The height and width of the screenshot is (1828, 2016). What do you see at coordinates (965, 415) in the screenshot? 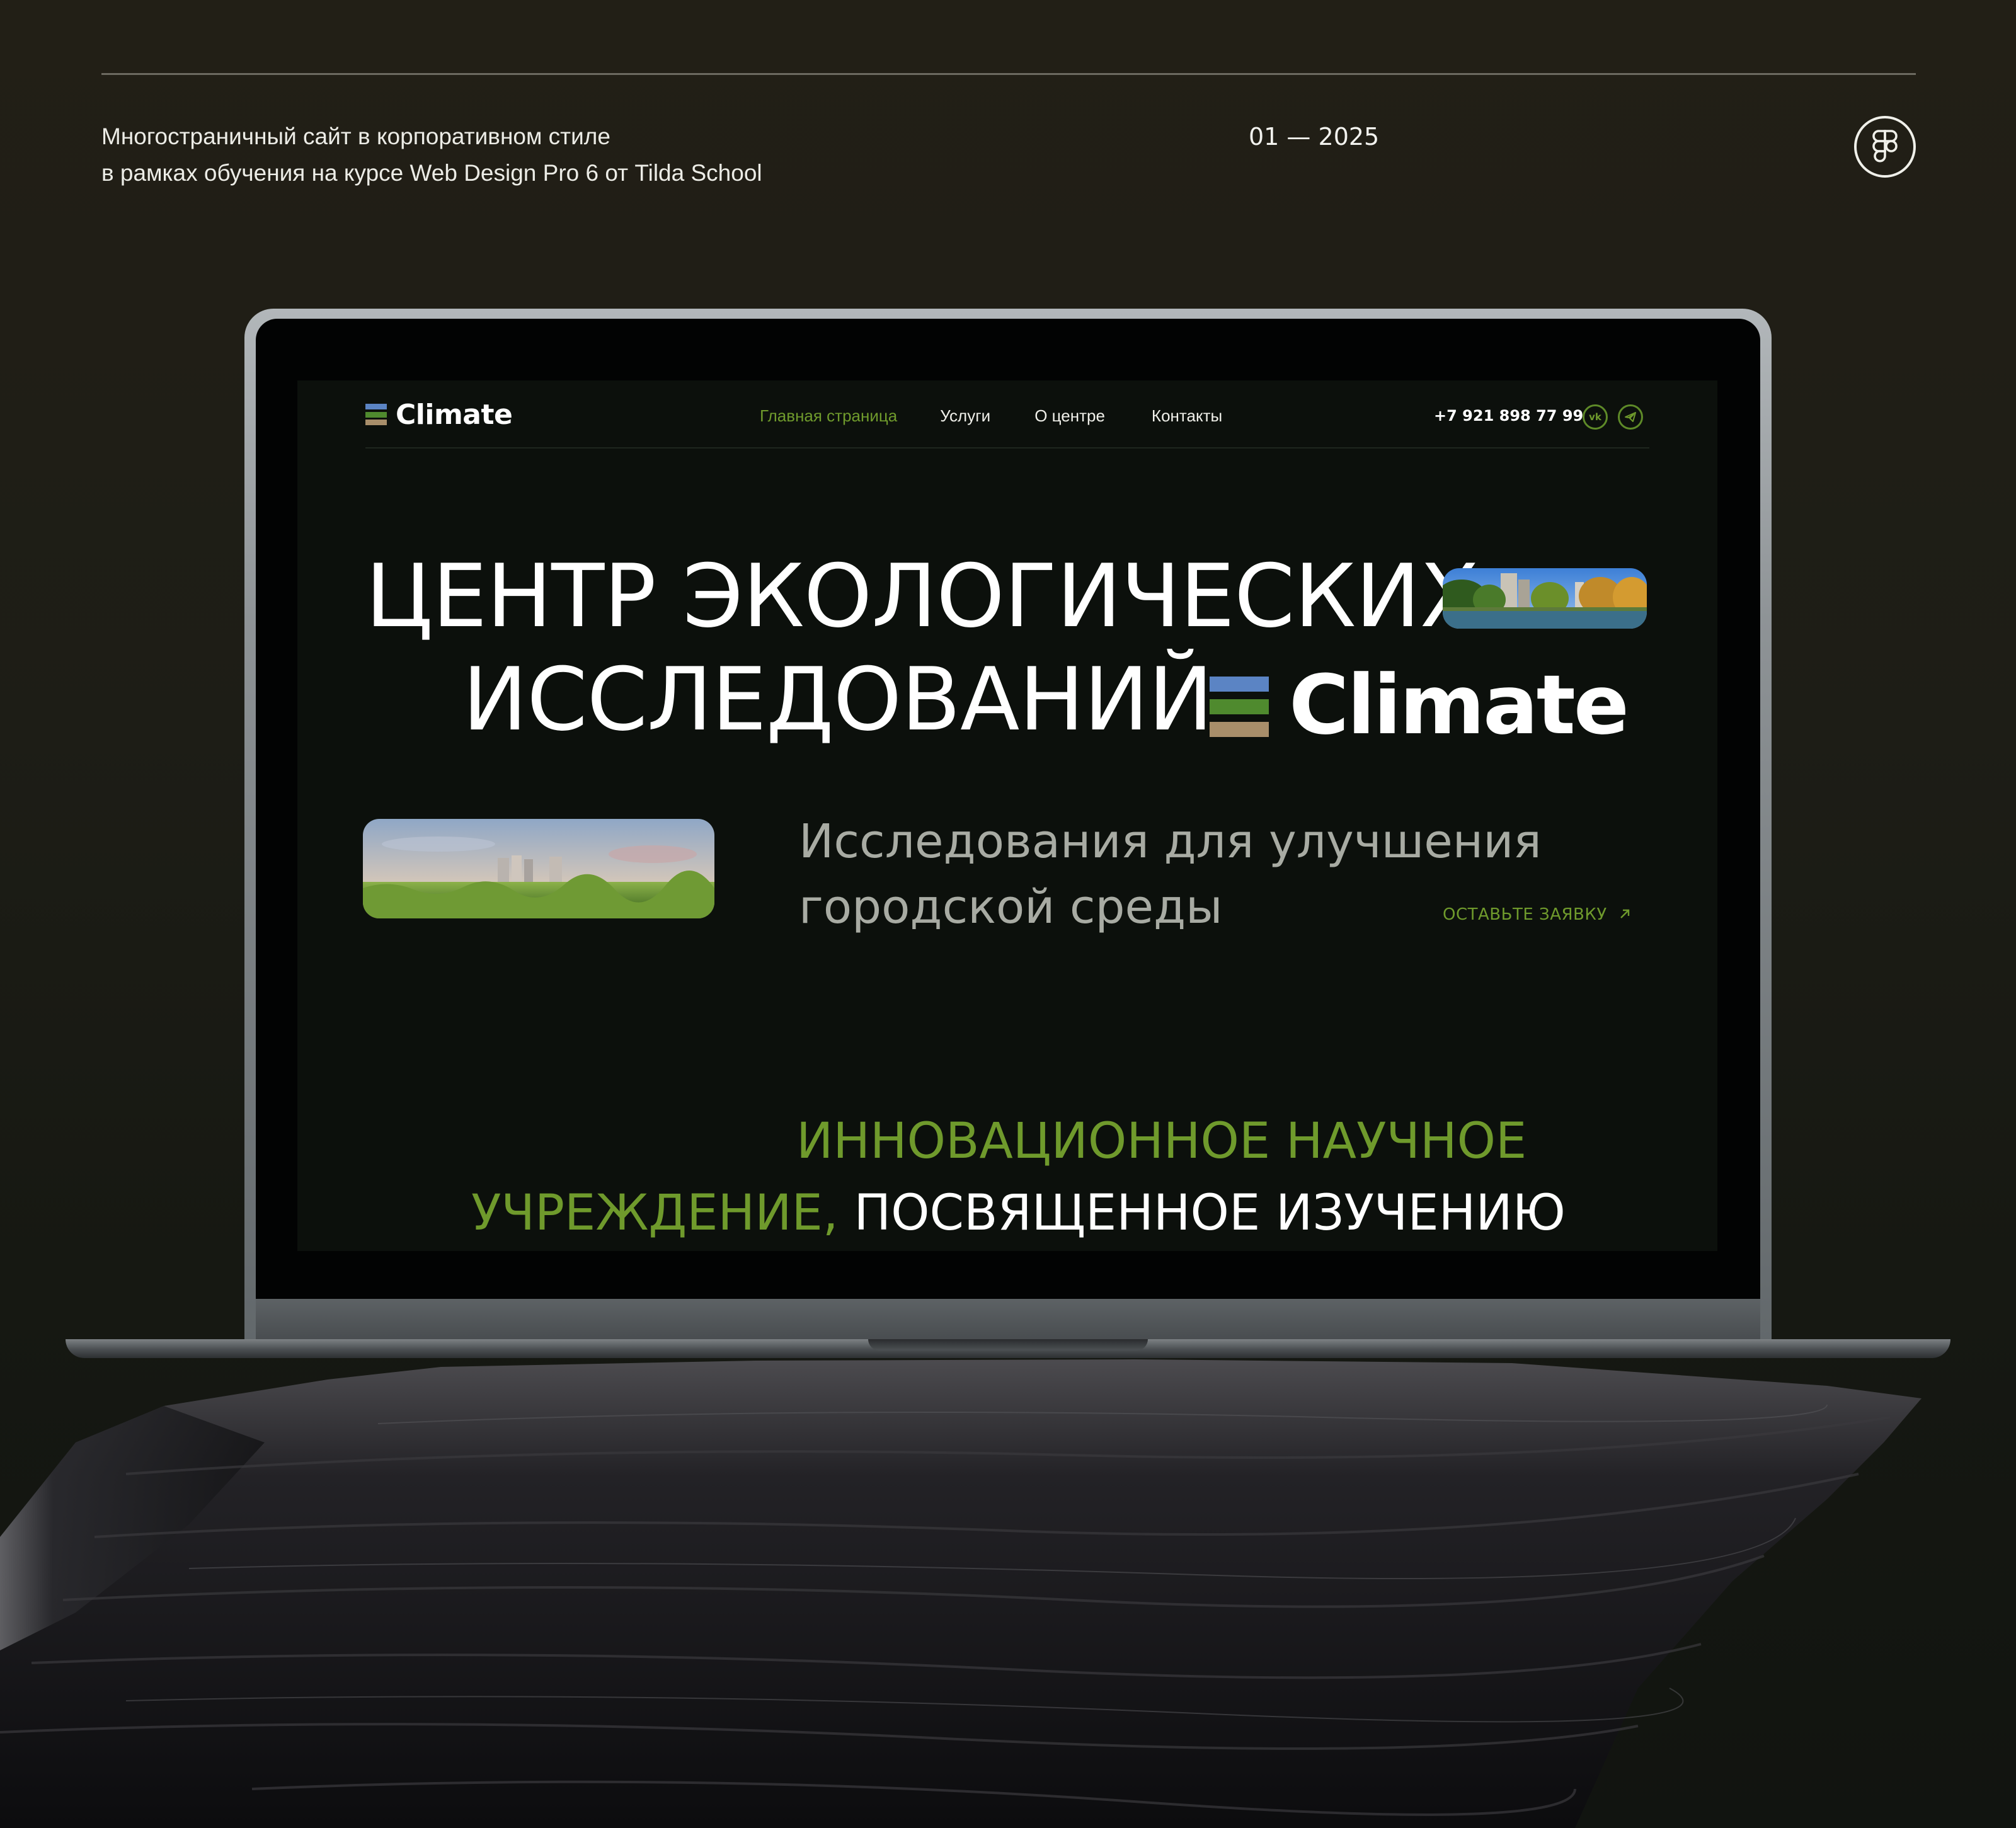
I see `nav-item-services: Услуги` at bounding box center [965, 415].